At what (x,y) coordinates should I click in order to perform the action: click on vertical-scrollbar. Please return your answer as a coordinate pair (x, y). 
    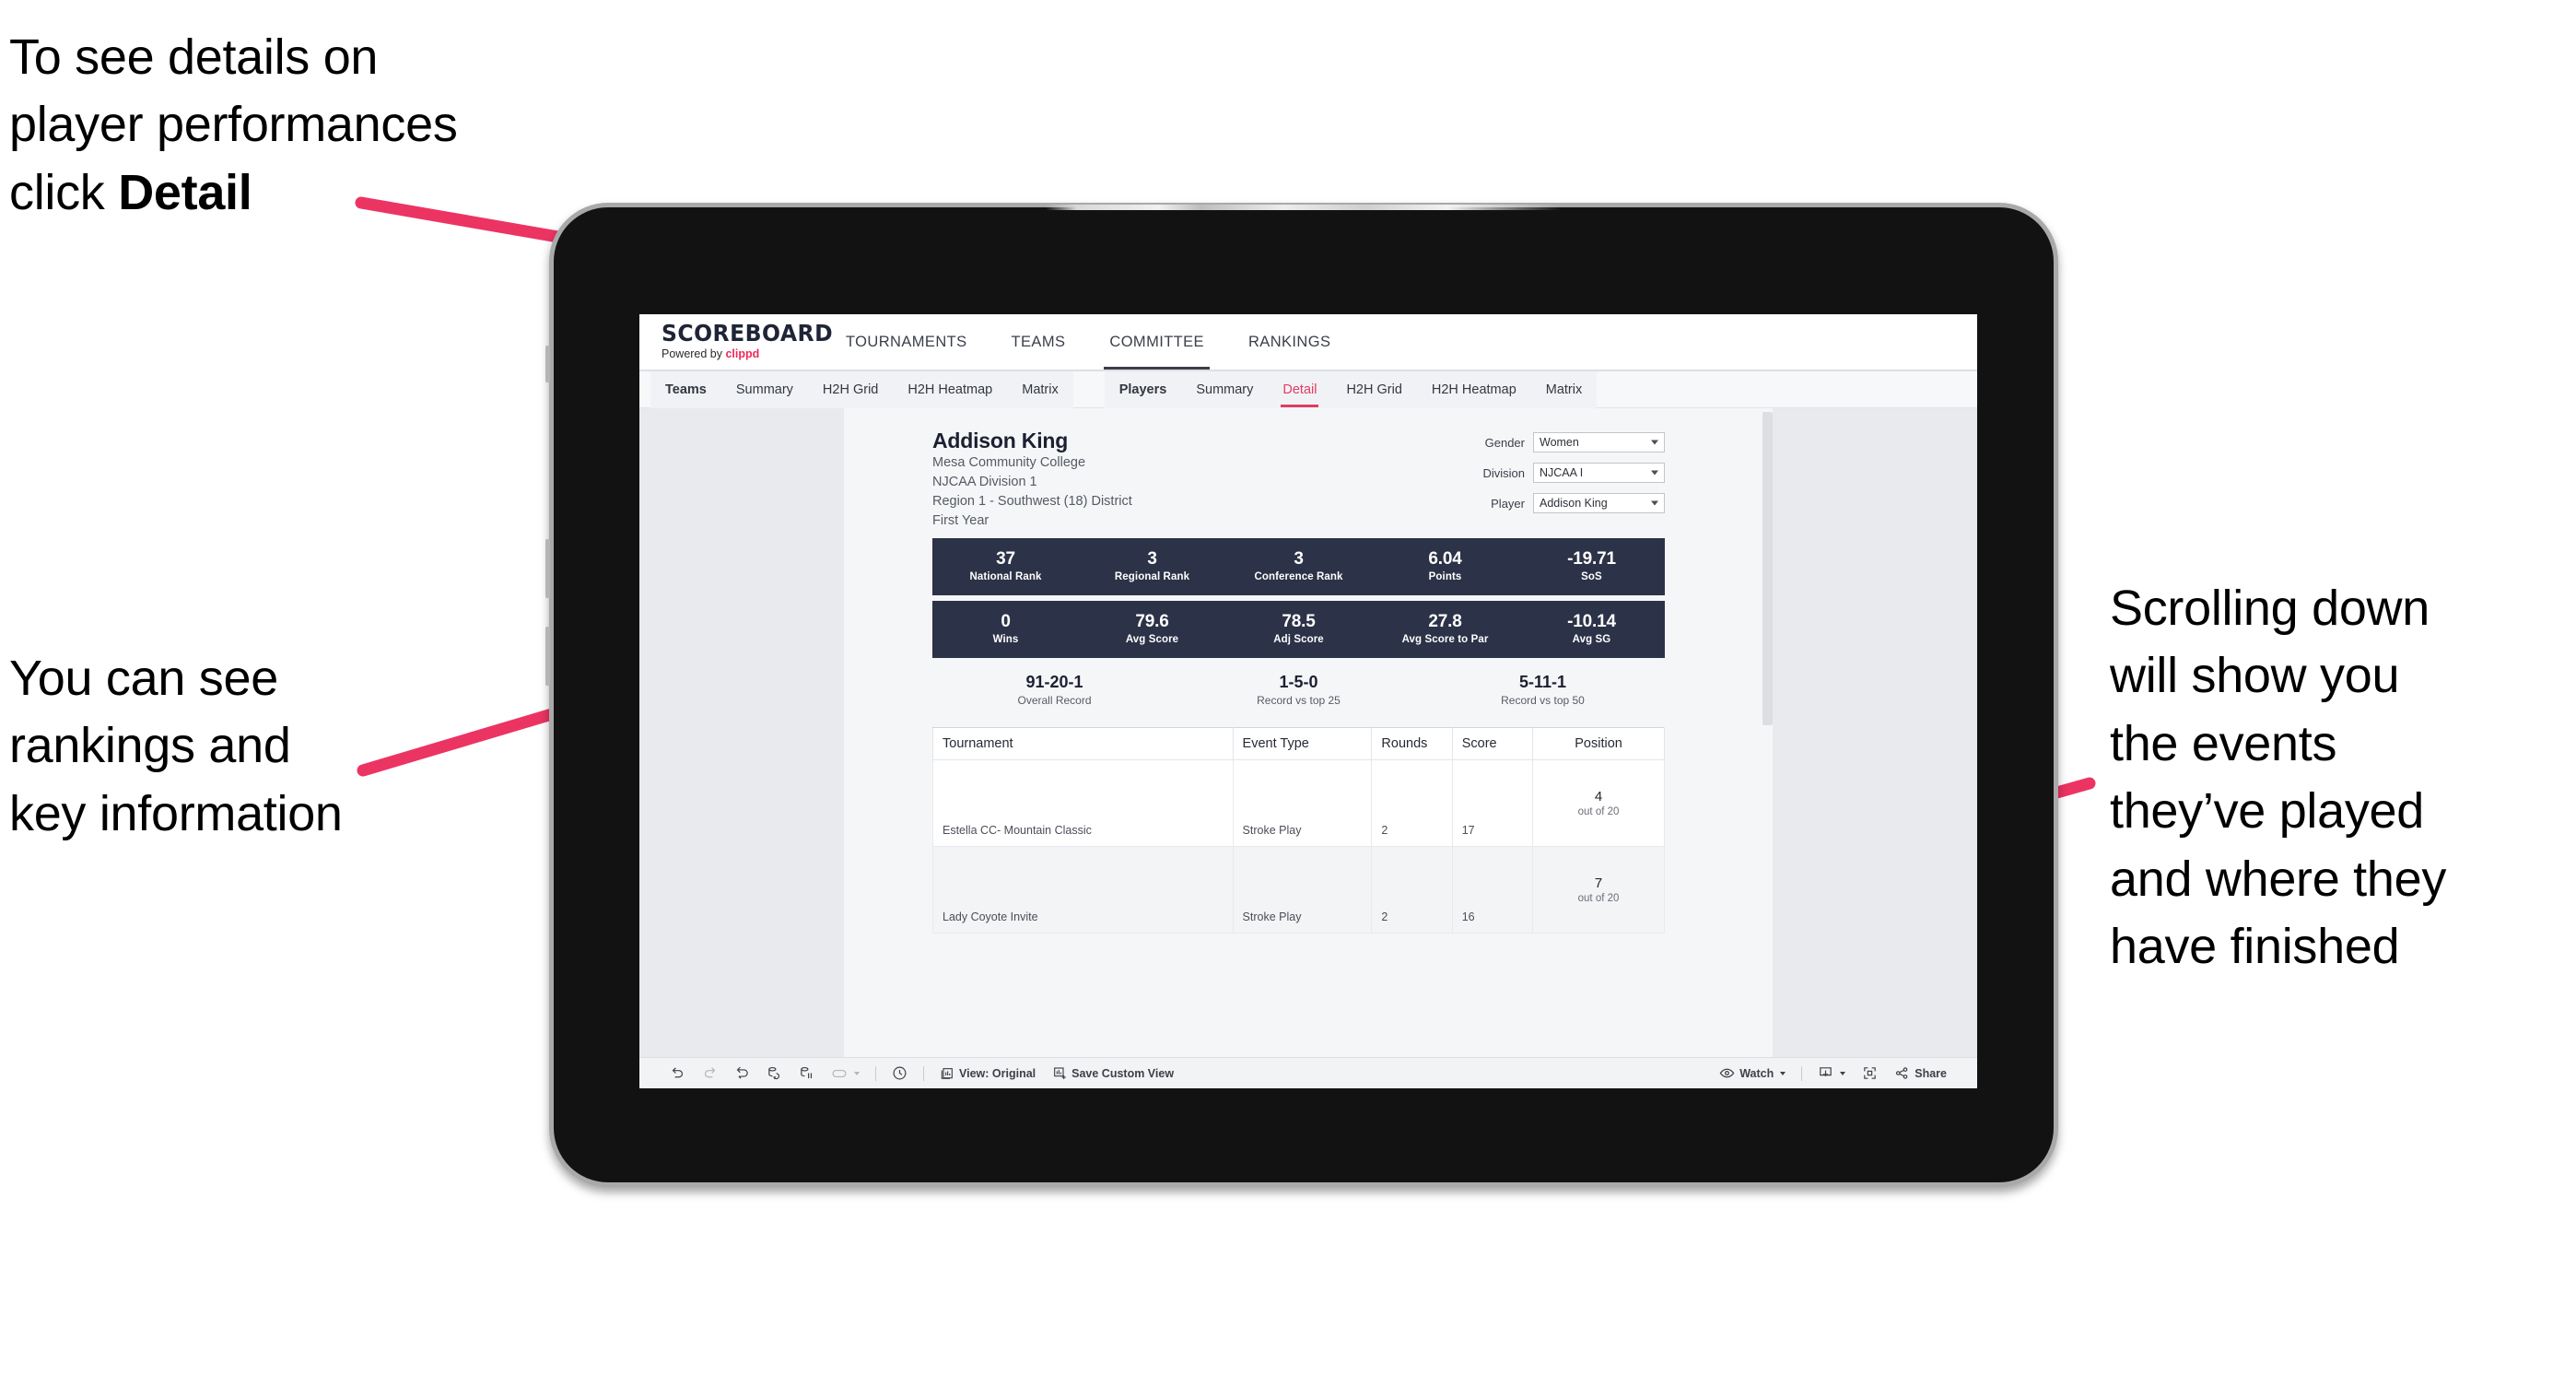
    Looking at the image, I should click on (1767, 569).